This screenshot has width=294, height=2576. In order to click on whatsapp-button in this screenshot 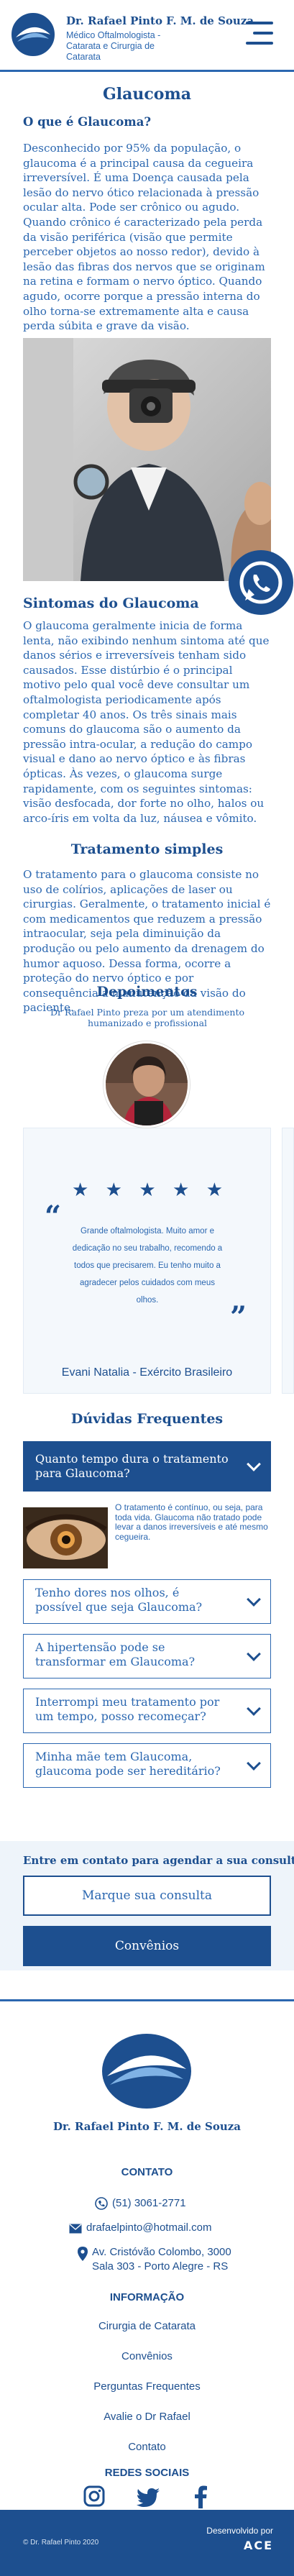, I will do `click(261, 582)`.